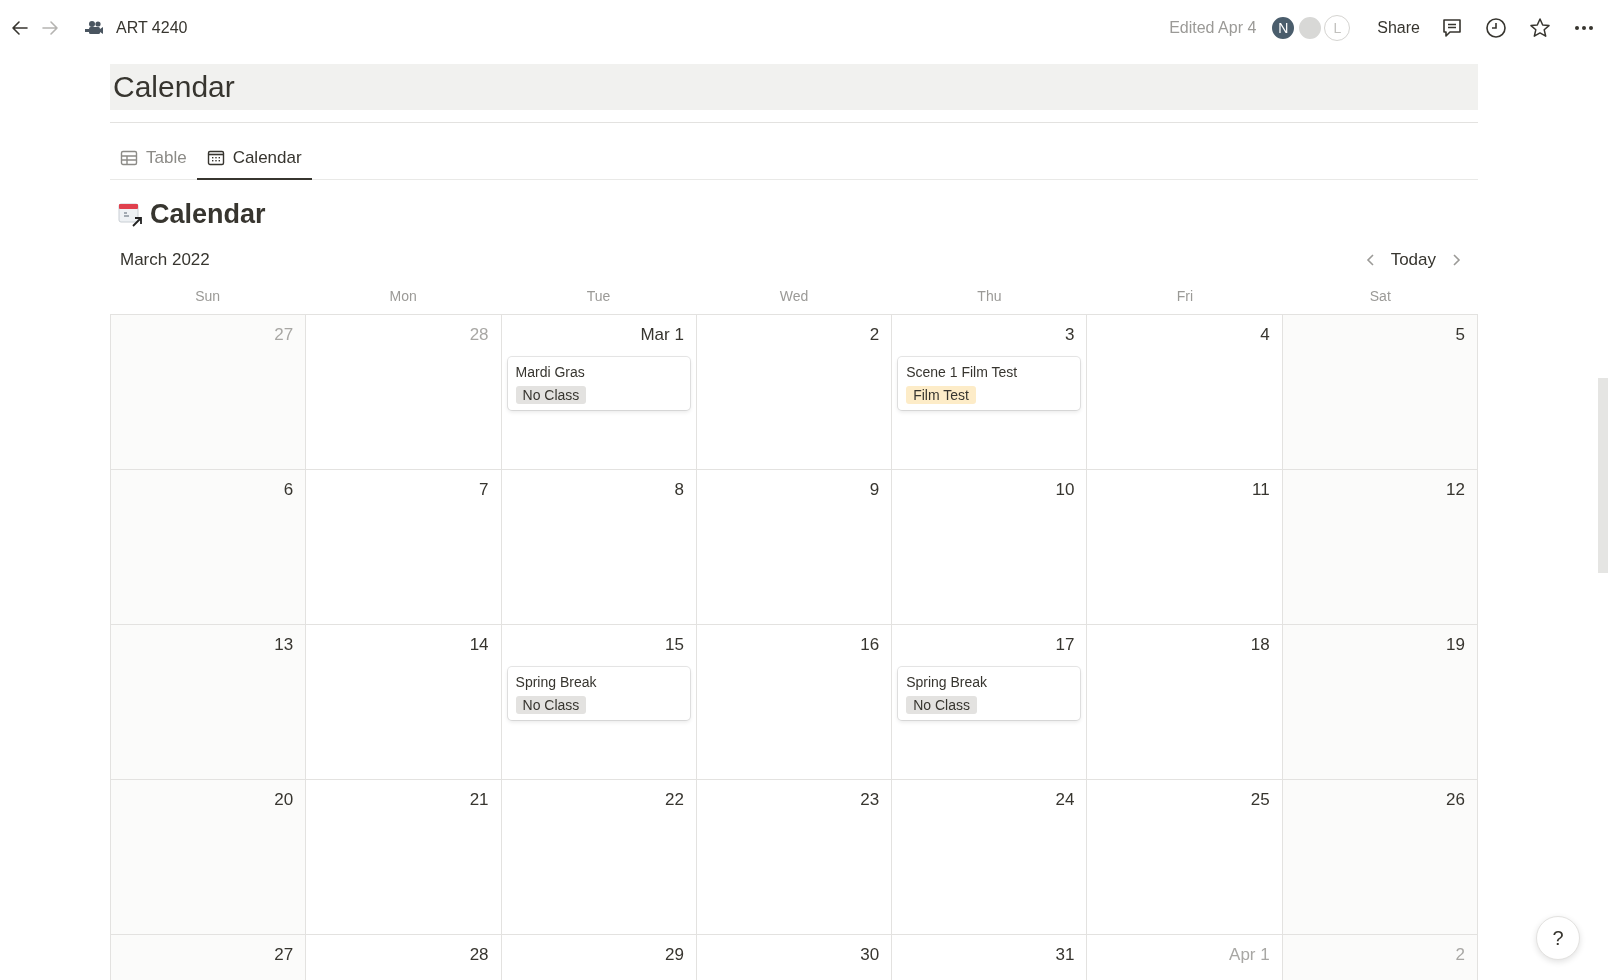  Describe the element at coordinates (598, 296) in the screenshot. I see `weekday-label: Tue` at that location.